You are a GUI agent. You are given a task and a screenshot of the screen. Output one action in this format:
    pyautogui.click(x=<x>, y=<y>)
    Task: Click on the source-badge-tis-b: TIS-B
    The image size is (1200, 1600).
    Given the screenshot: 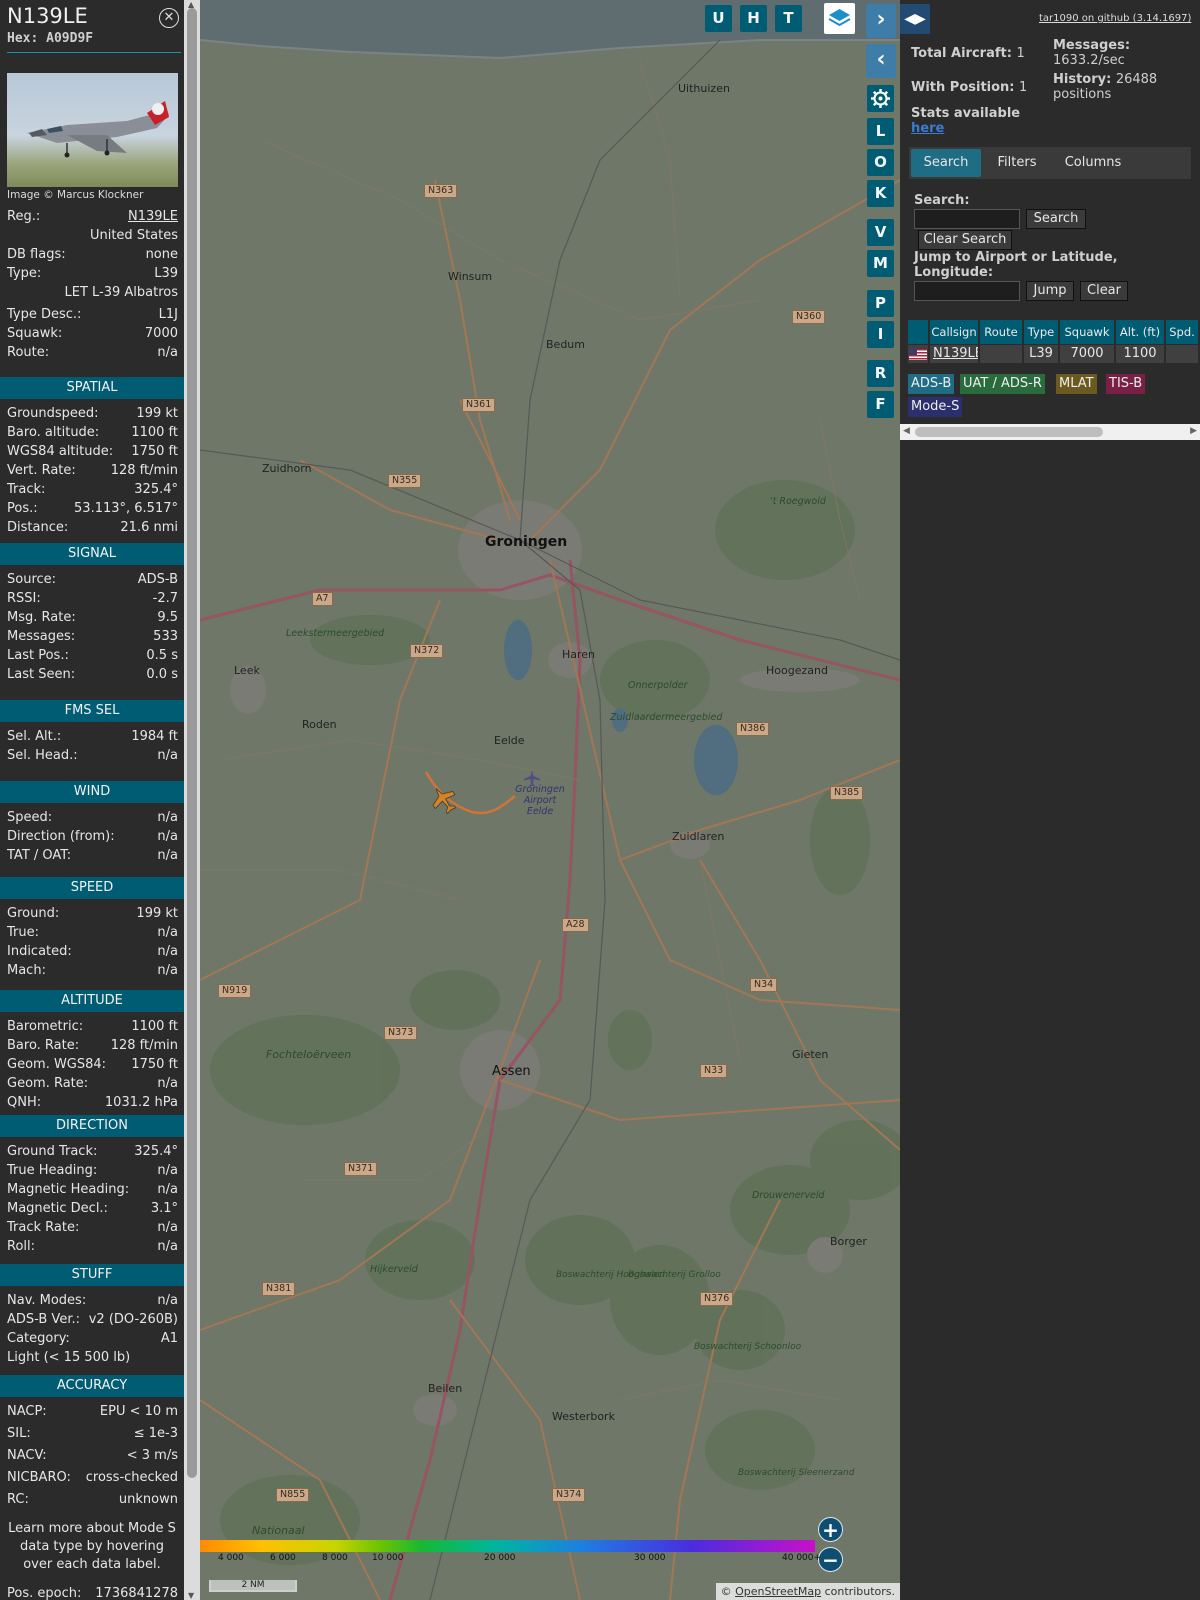 What is the action you would take?
    pyautogui.click(x=1126, y=384)
    